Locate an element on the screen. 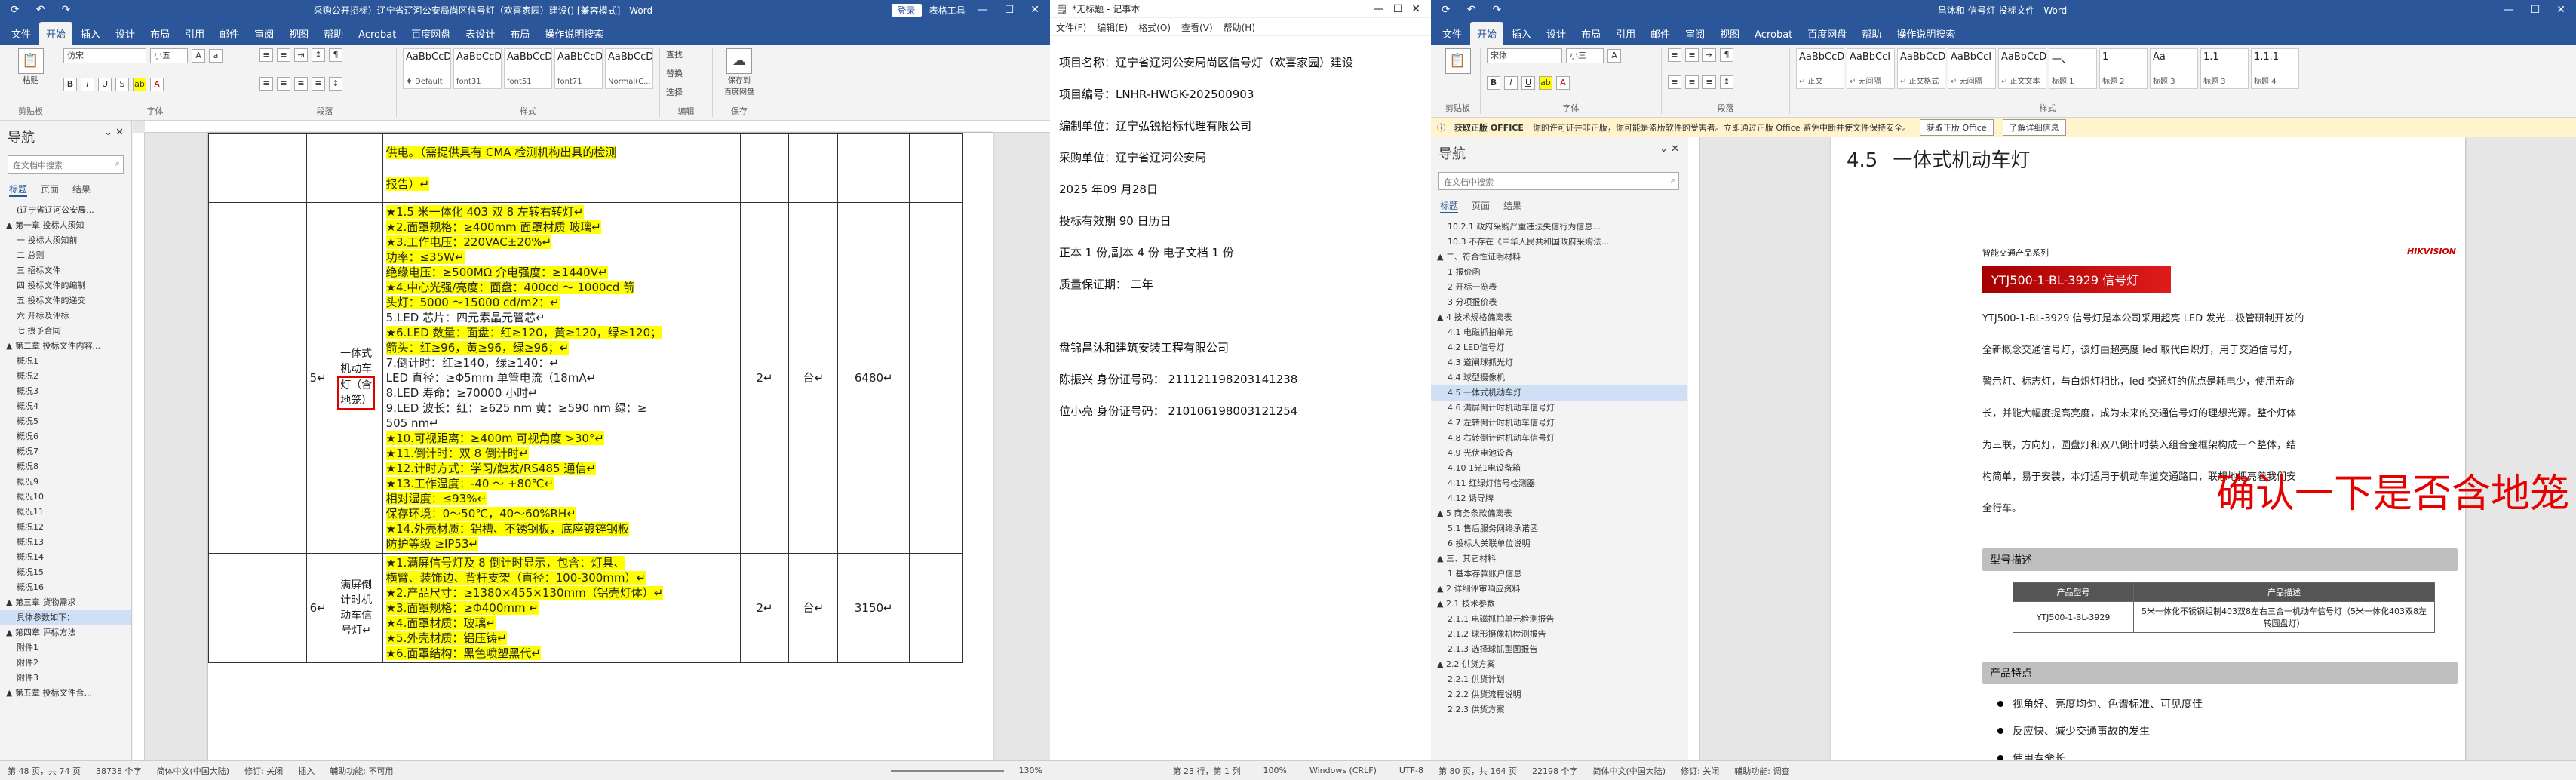 The image size is (2576, 780). ribbon-tab: 表设计 is located at coordinates (480, 33).